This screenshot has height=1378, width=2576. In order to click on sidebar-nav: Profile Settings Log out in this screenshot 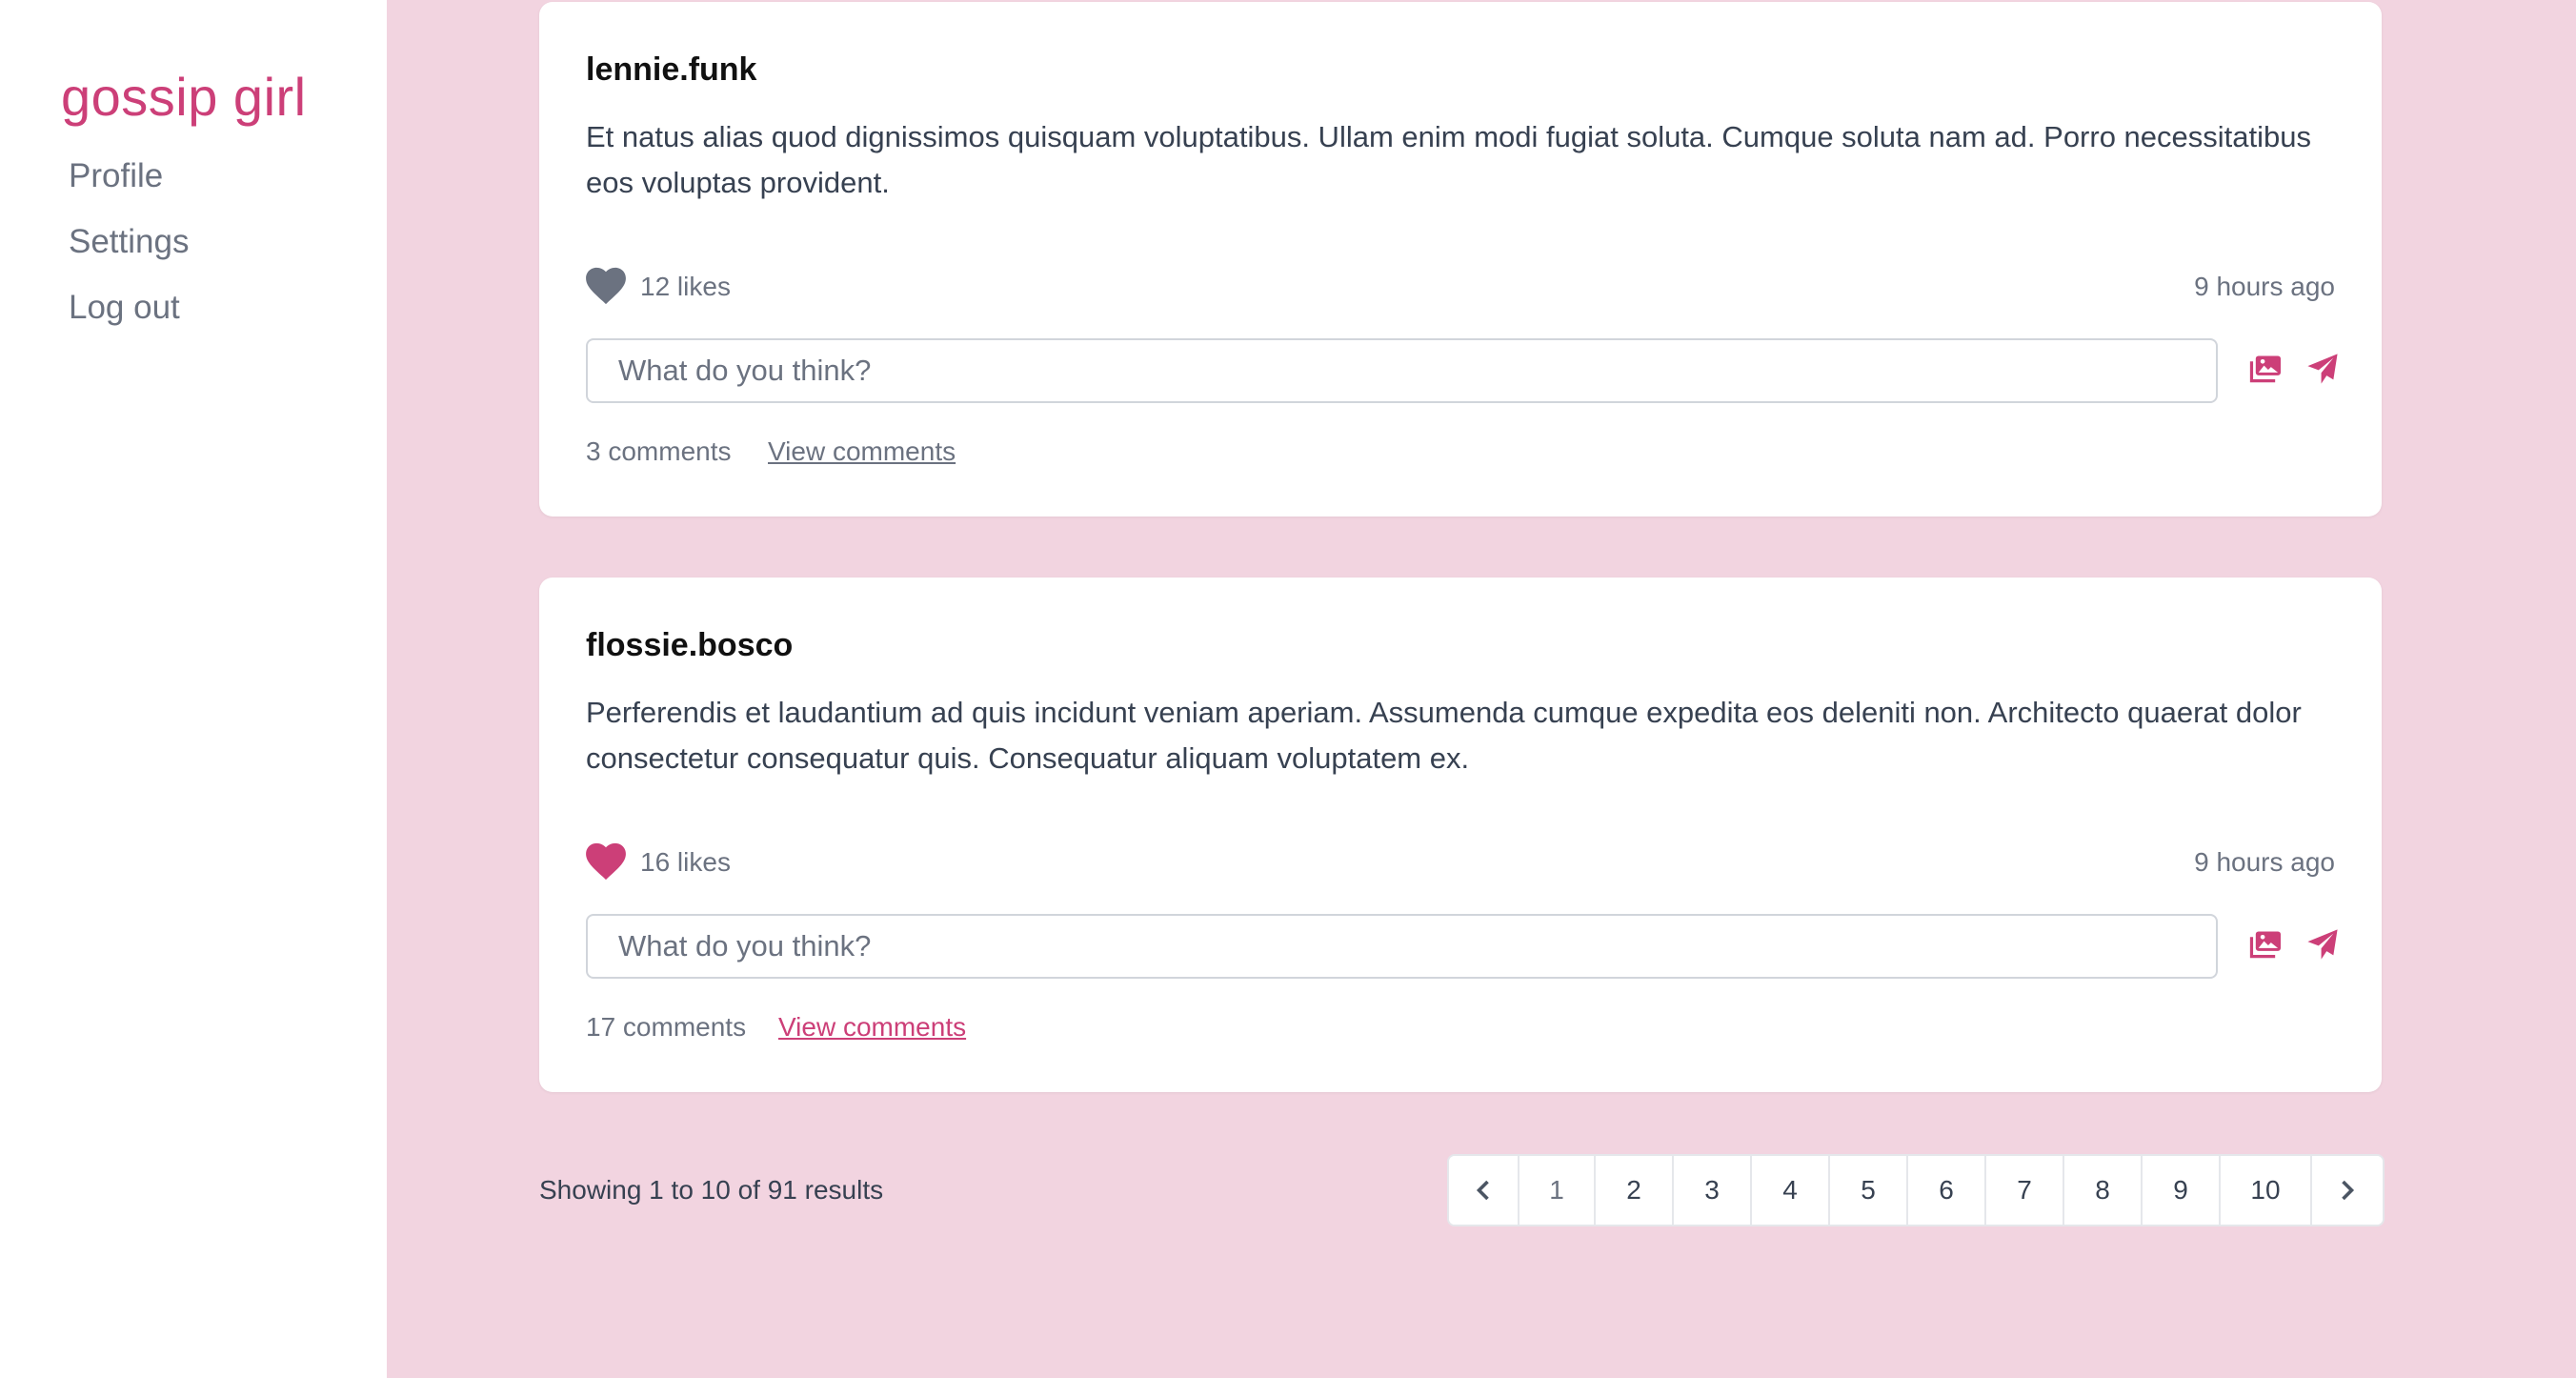, I will do `click(224, 241)`.